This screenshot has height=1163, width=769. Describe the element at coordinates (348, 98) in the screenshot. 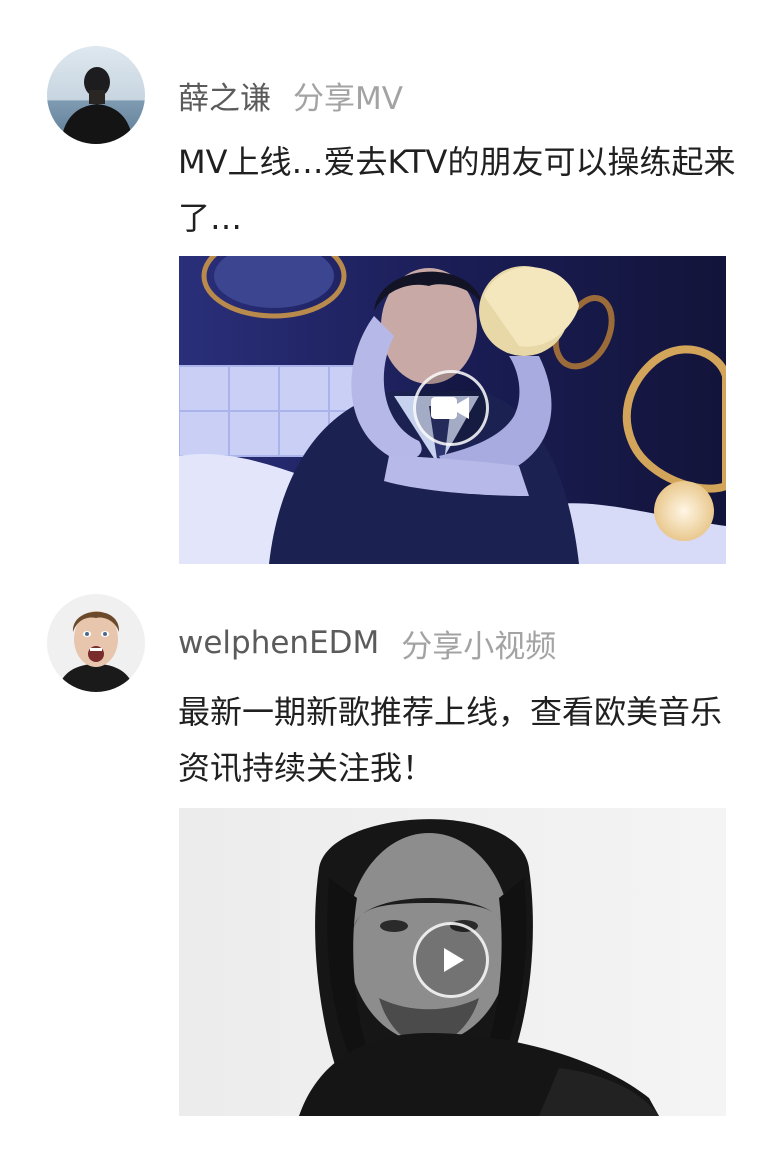

I see `post-action: 分享MV` at that location.